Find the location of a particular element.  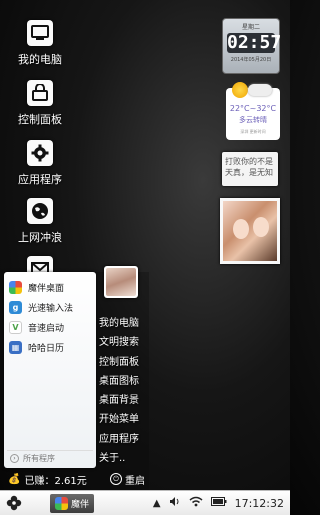

money-bag-icon: 💰 is located at coordinates (14, 479).